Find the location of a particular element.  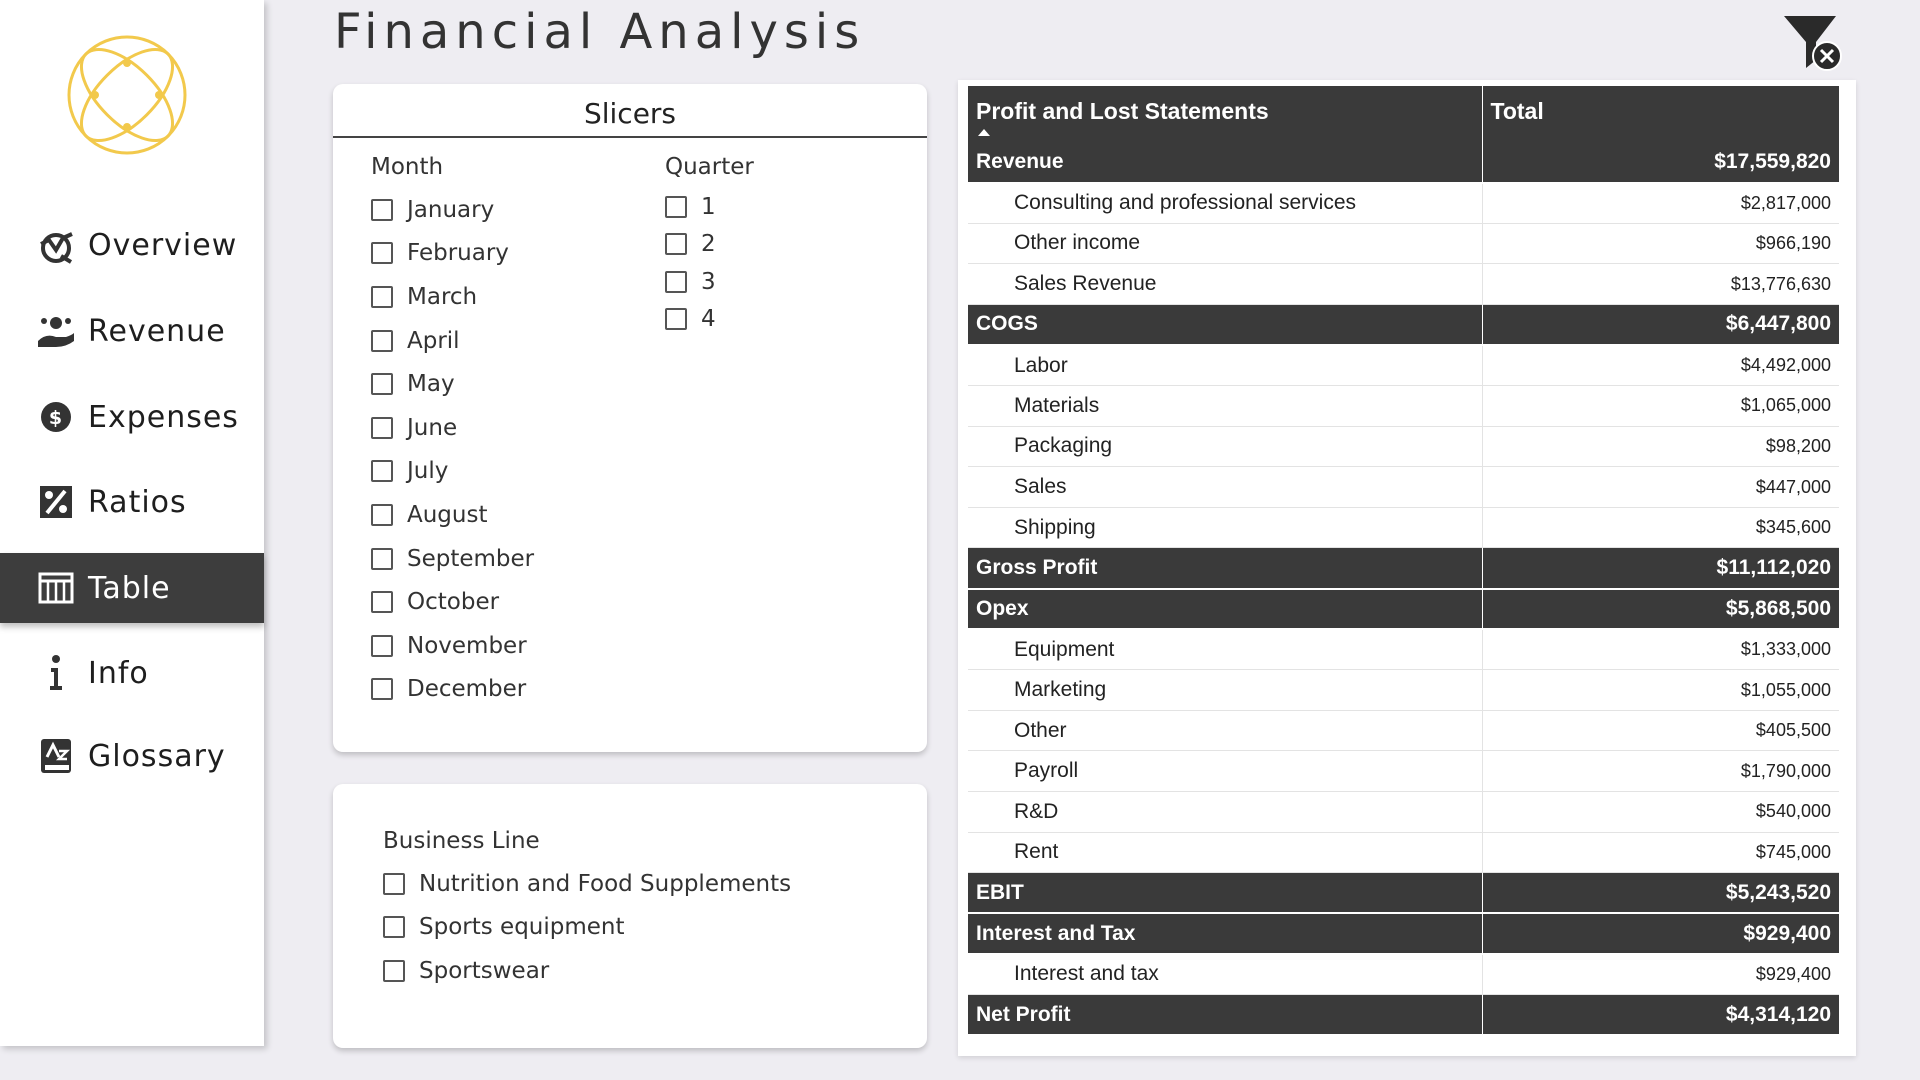

table-row: R&D $540,000 is located at coordinates (1403, 812).